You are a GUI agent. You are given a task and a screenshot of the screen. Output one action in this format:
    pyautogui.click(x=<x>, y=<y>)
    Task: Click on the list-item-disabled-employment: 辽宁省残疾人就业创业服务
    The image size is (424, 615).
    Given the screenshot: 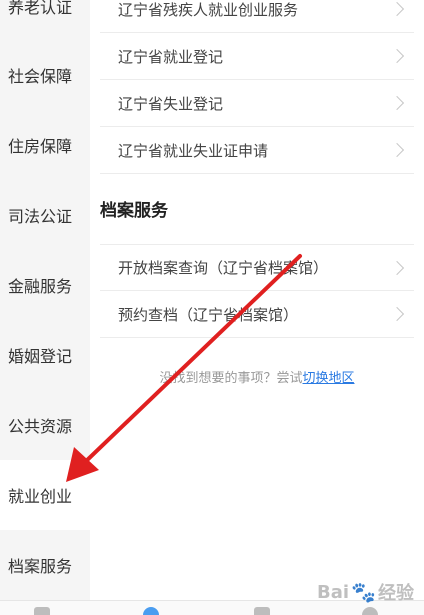 What is the action you would take?
    pyautogui.click(x=257, y=16)
    